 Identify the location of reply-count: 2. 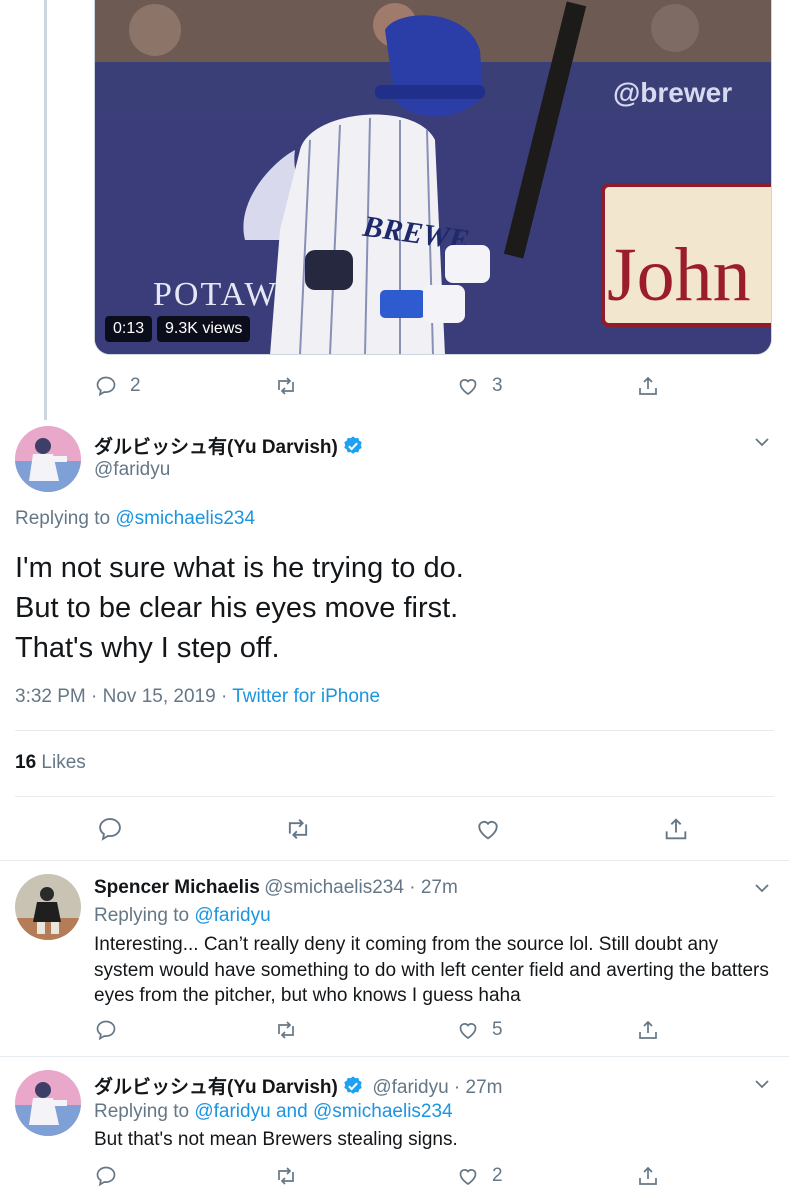
(135, 385).